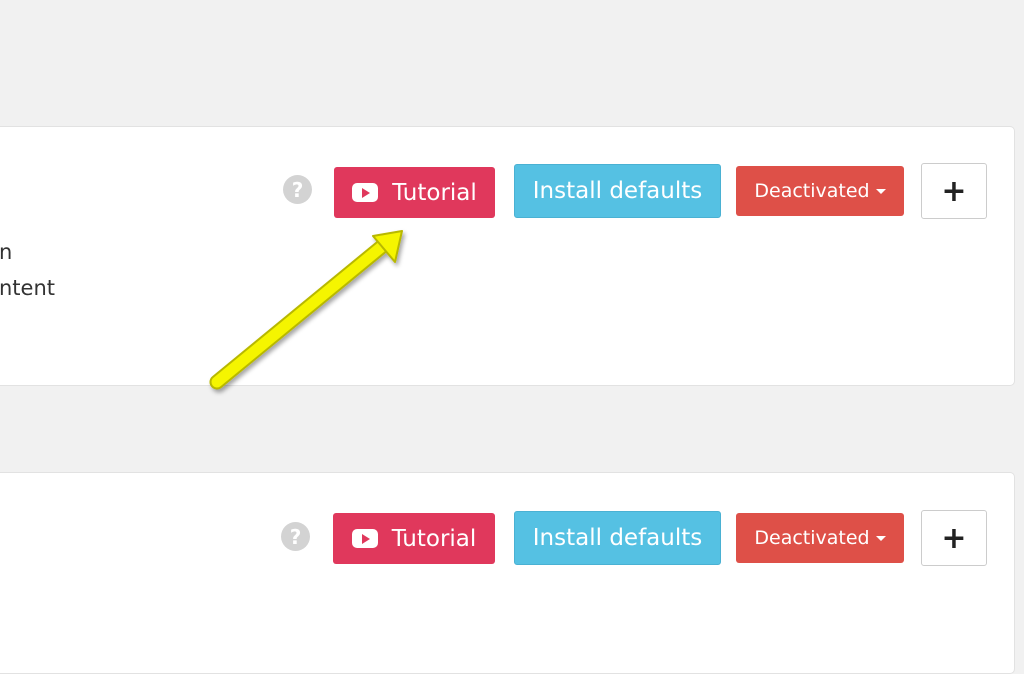  What do you see at coordinates (6, 252) in the screenshot?
I see `description-line: n` at bounding box center [6, 252].